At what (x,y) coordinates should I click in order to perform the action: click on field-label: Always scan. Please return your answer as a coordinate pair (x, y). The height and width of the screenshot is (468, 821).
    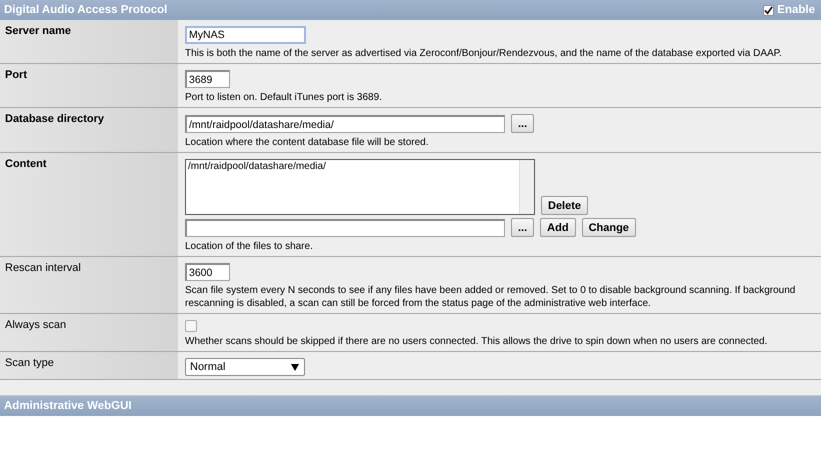
    Looking at the image, I should click on (35, 325).